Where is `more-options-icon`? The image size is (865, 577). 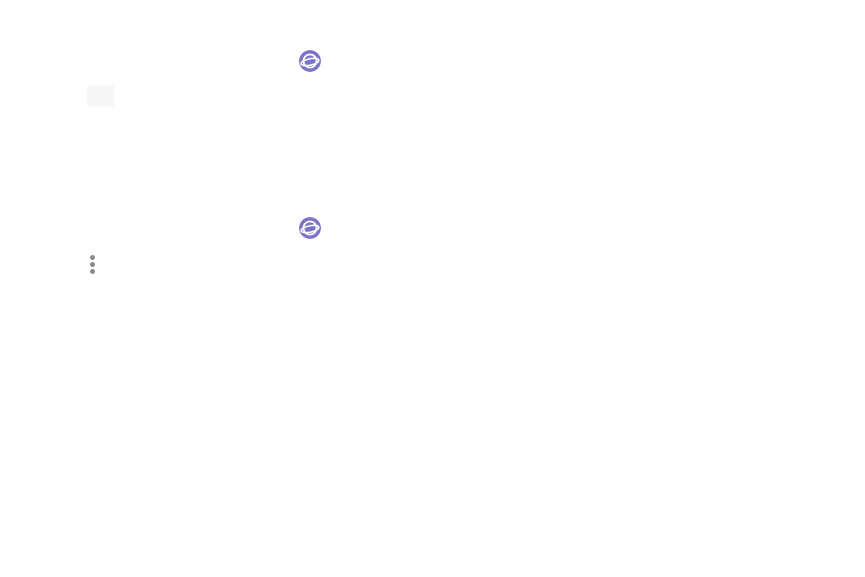 more-options-icon is located at coordinates (92, 264).